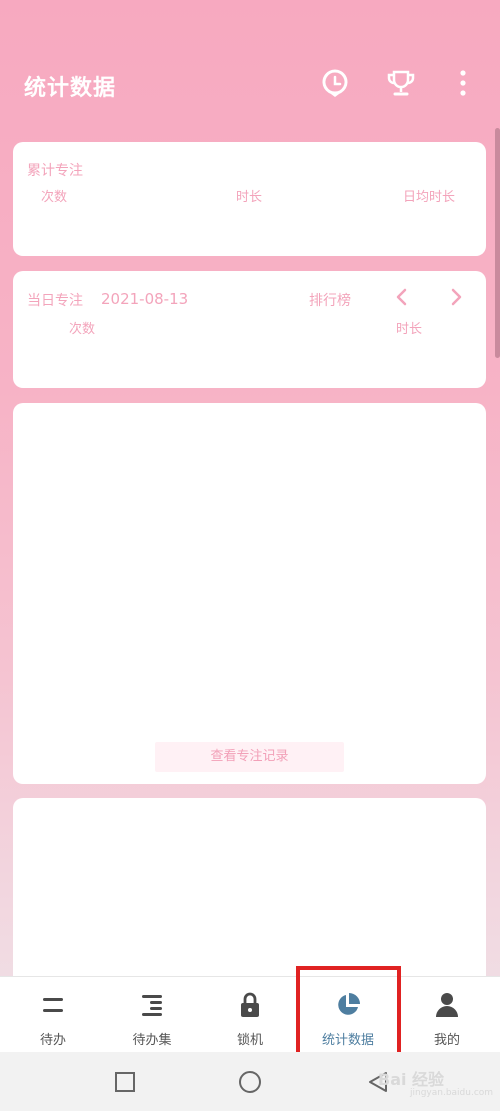  What do you see at coordinates (456, 297) in the screenshot?
I see `chevron-right-icon` at bounding box center [456, 297].